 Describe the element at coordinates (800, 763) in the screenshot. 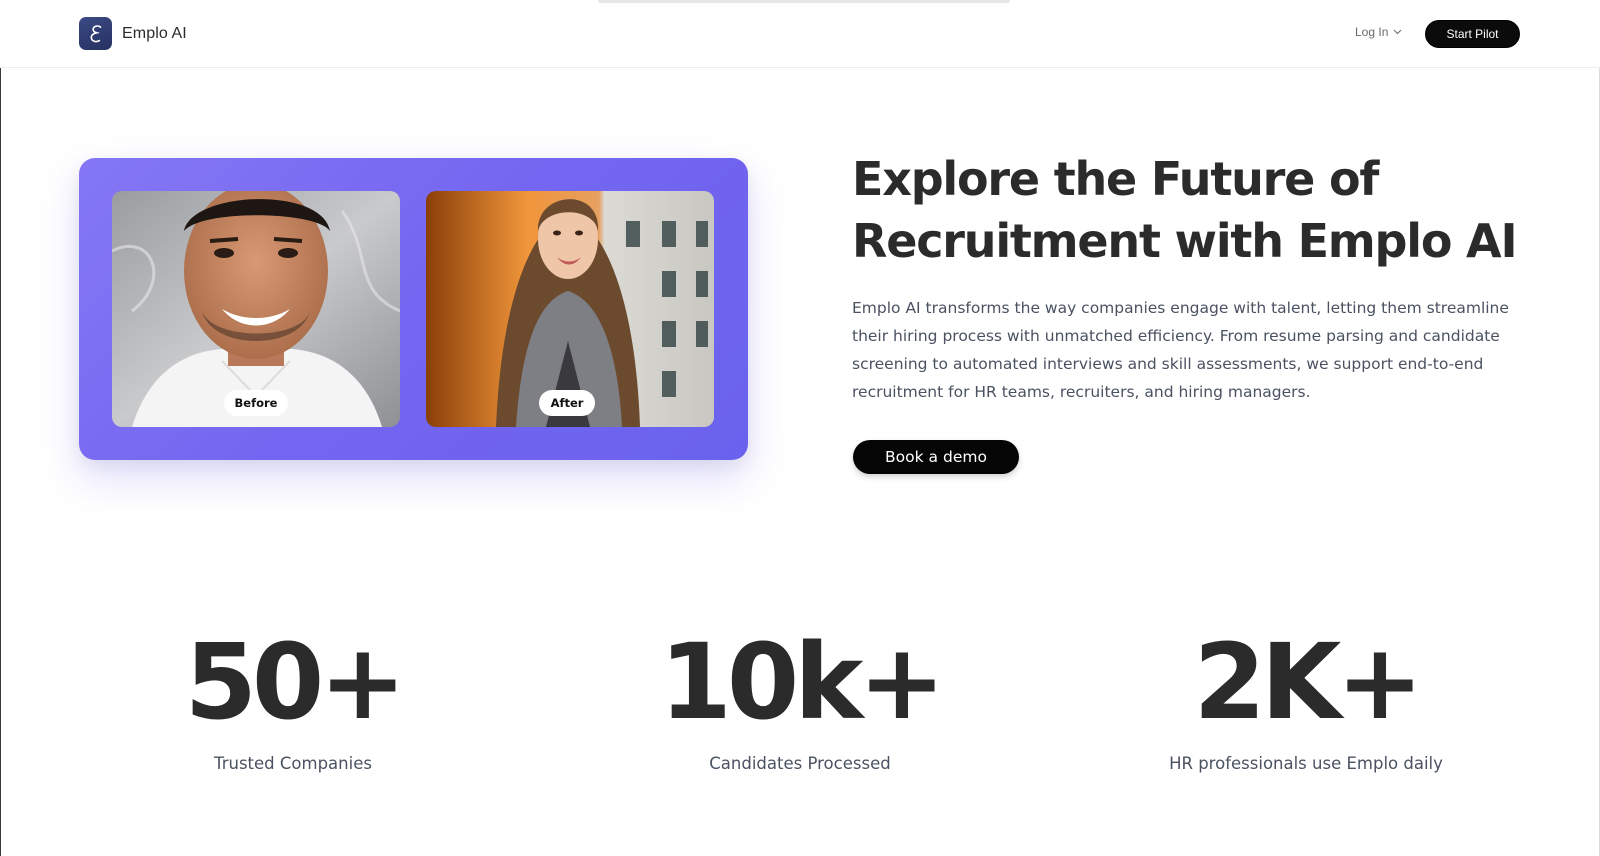

I see `stat-label: Candidates Processed` at that location.